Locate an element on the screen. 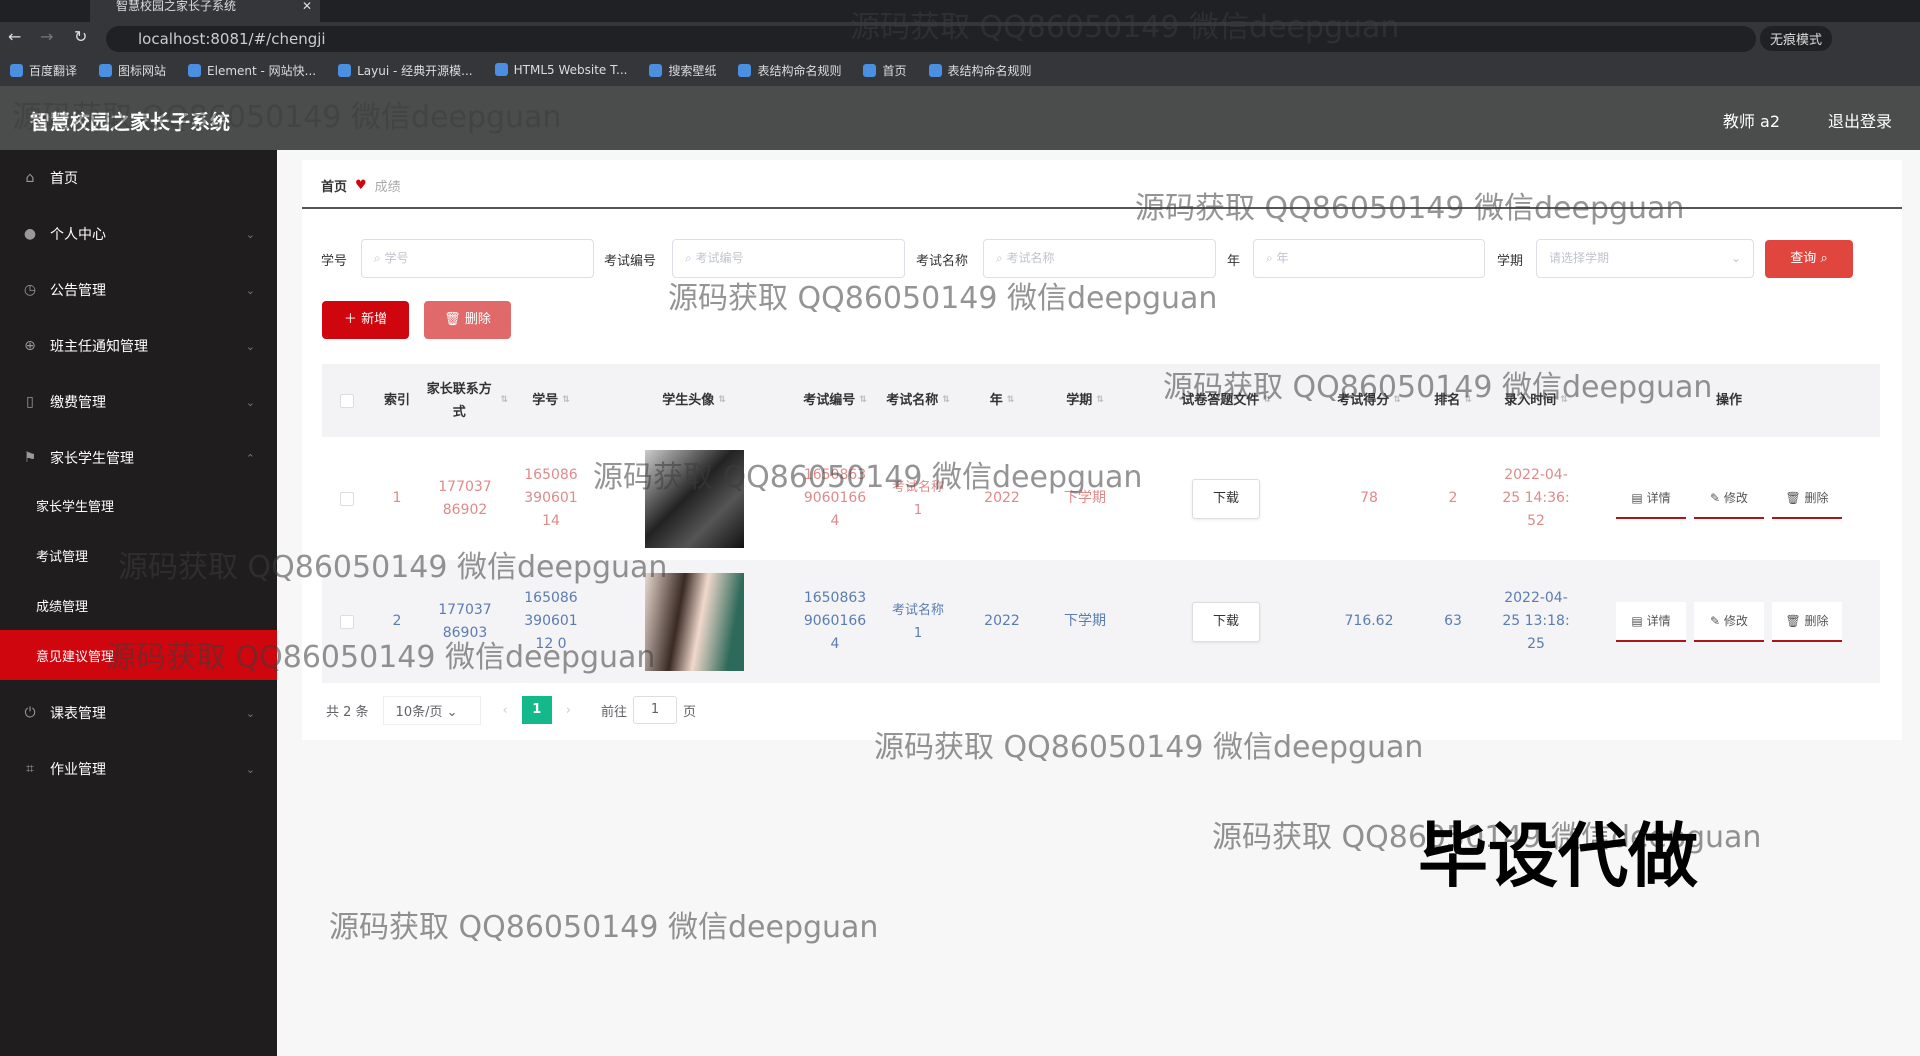 The width and height of the screenshot is (1920, 1056). xq-label: 学期 is located at coordinates (1510, 261).